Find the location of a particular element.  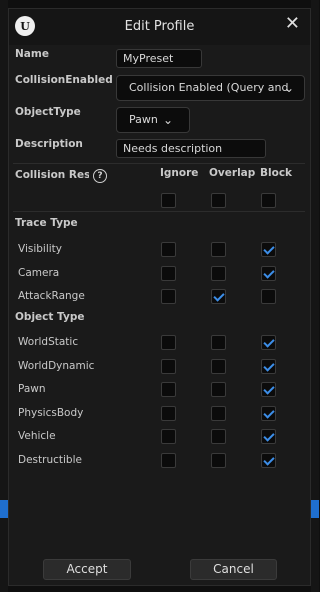

object-type-dropdown: Pawn ⌄ is located at coordinates (153, 120).